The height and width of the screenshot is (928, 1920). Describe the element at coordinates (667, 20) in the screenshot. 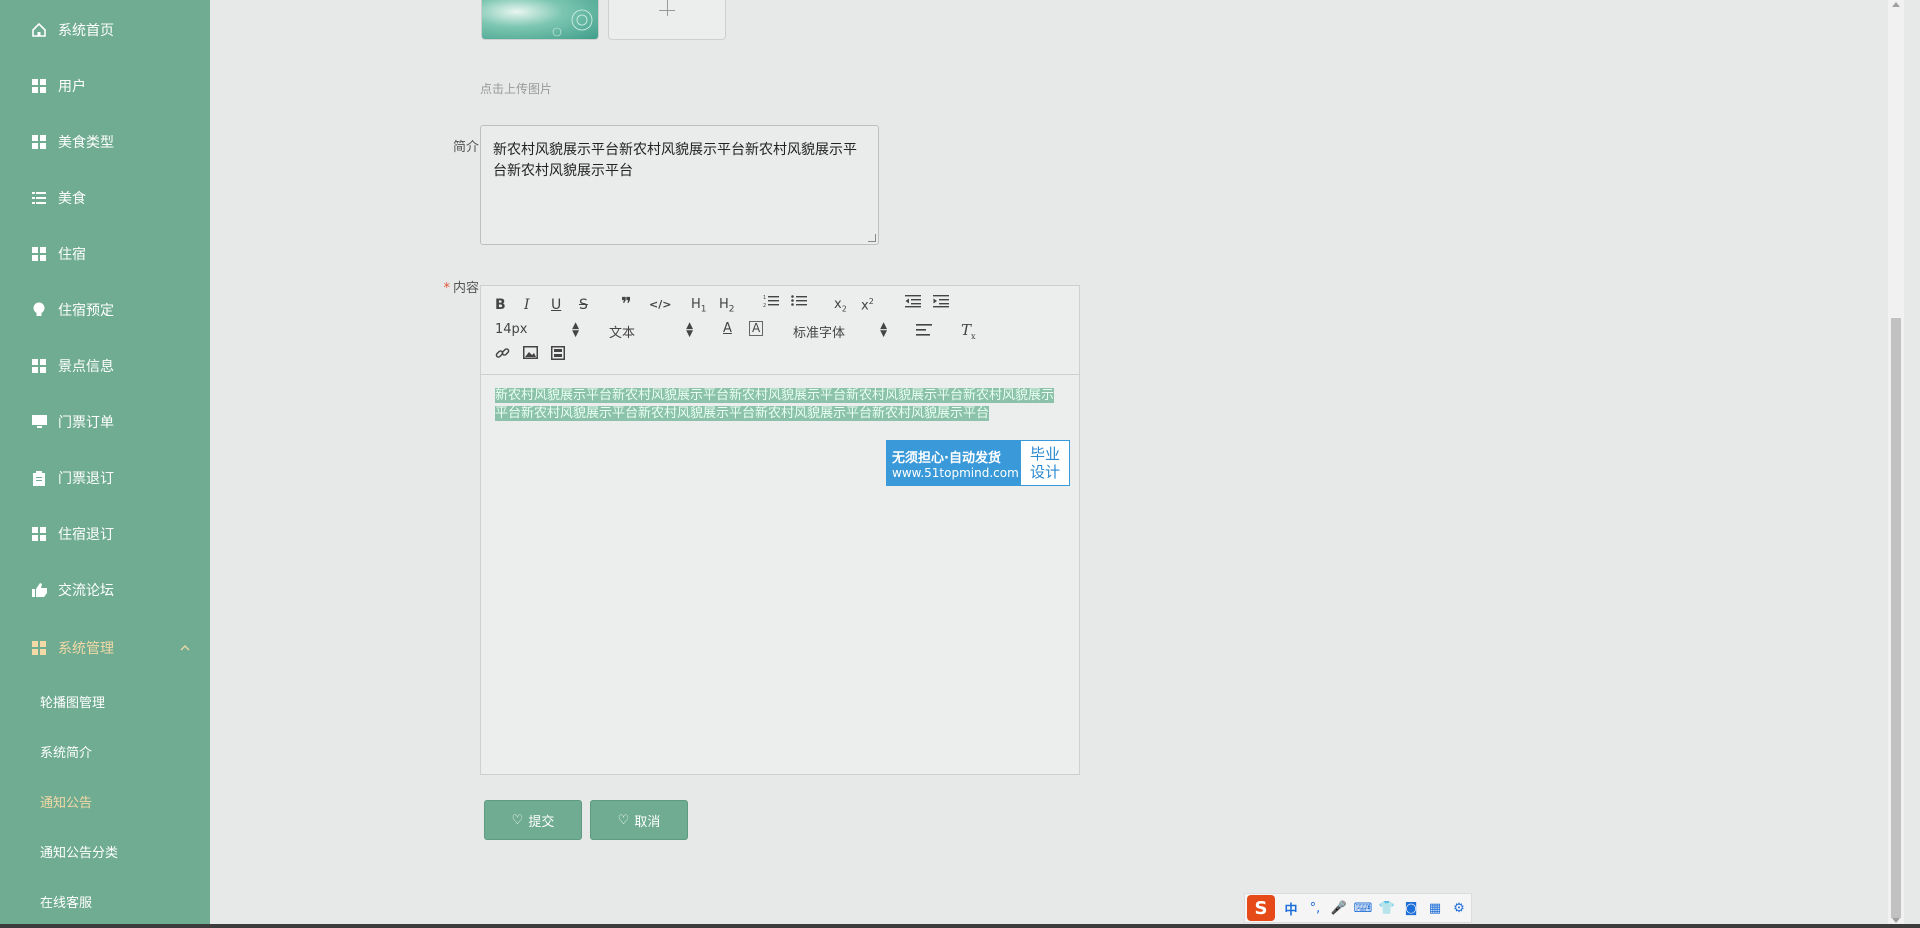

I see `upload-image-button` at that location.